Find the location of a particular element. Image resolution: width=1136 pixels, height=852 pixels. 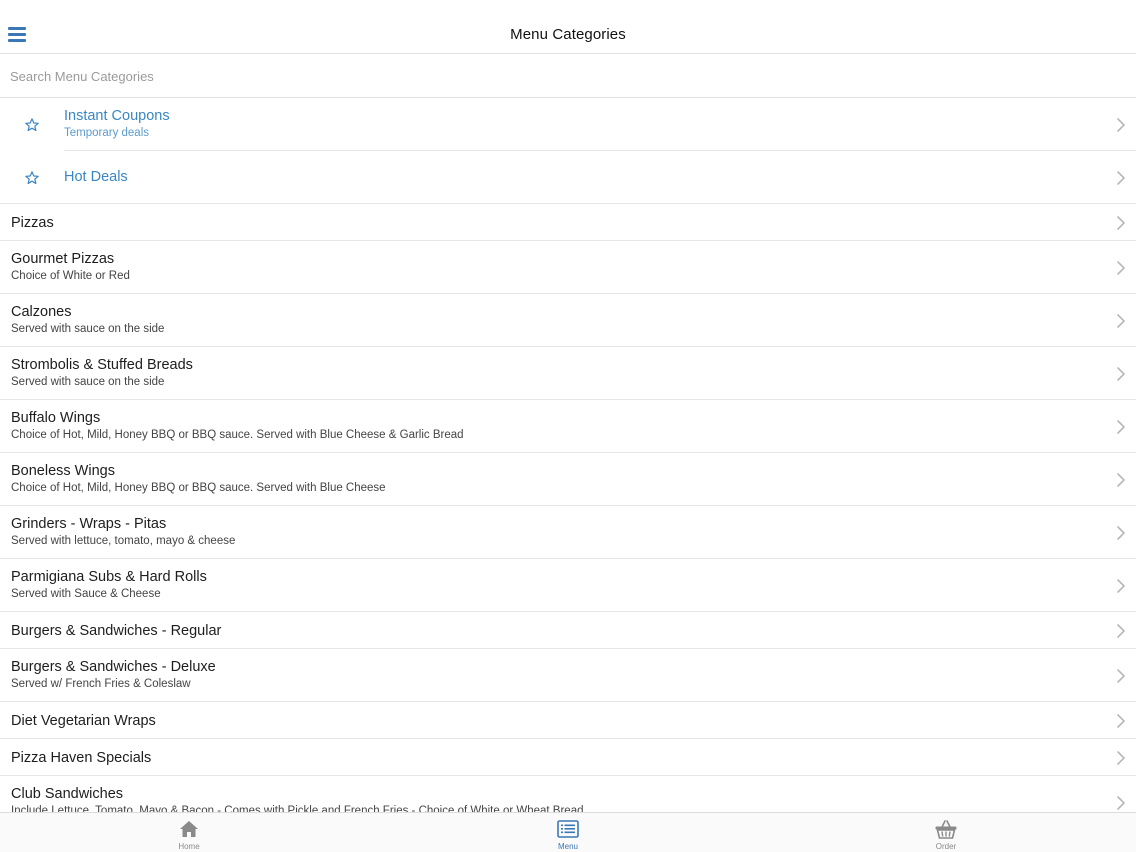

favorite-item: Hot Deals is located at coordinates (568, 177).